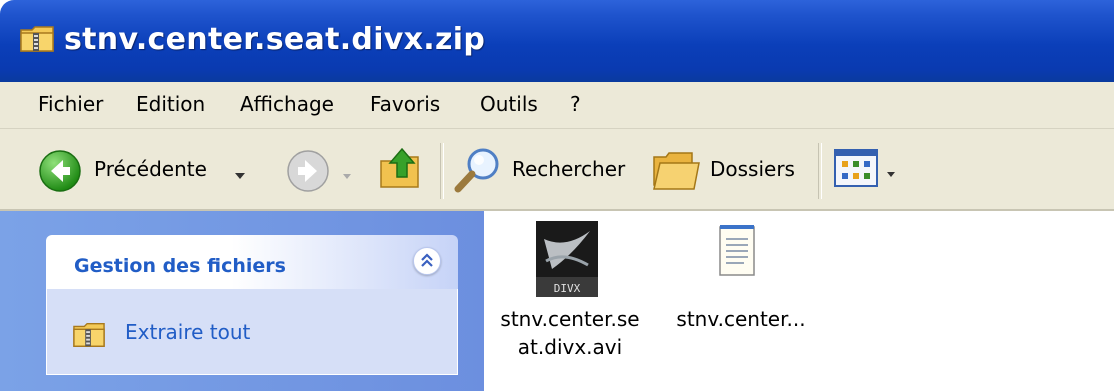 Image resolution: width=1114 pixels, height=391 pixels. What do you see at coordinates (752, 169) in the screenshot?
I see `folders-label: Dossiers` at bounding box center [752, 169].